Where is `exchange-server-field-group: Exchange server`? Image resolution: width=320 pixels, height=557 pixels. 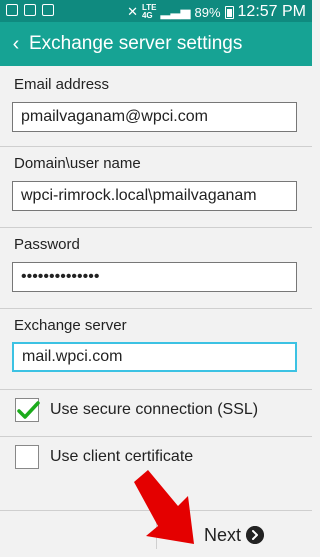
exchange-server-field-group: Exchange server is located at coordinates (156, 349).